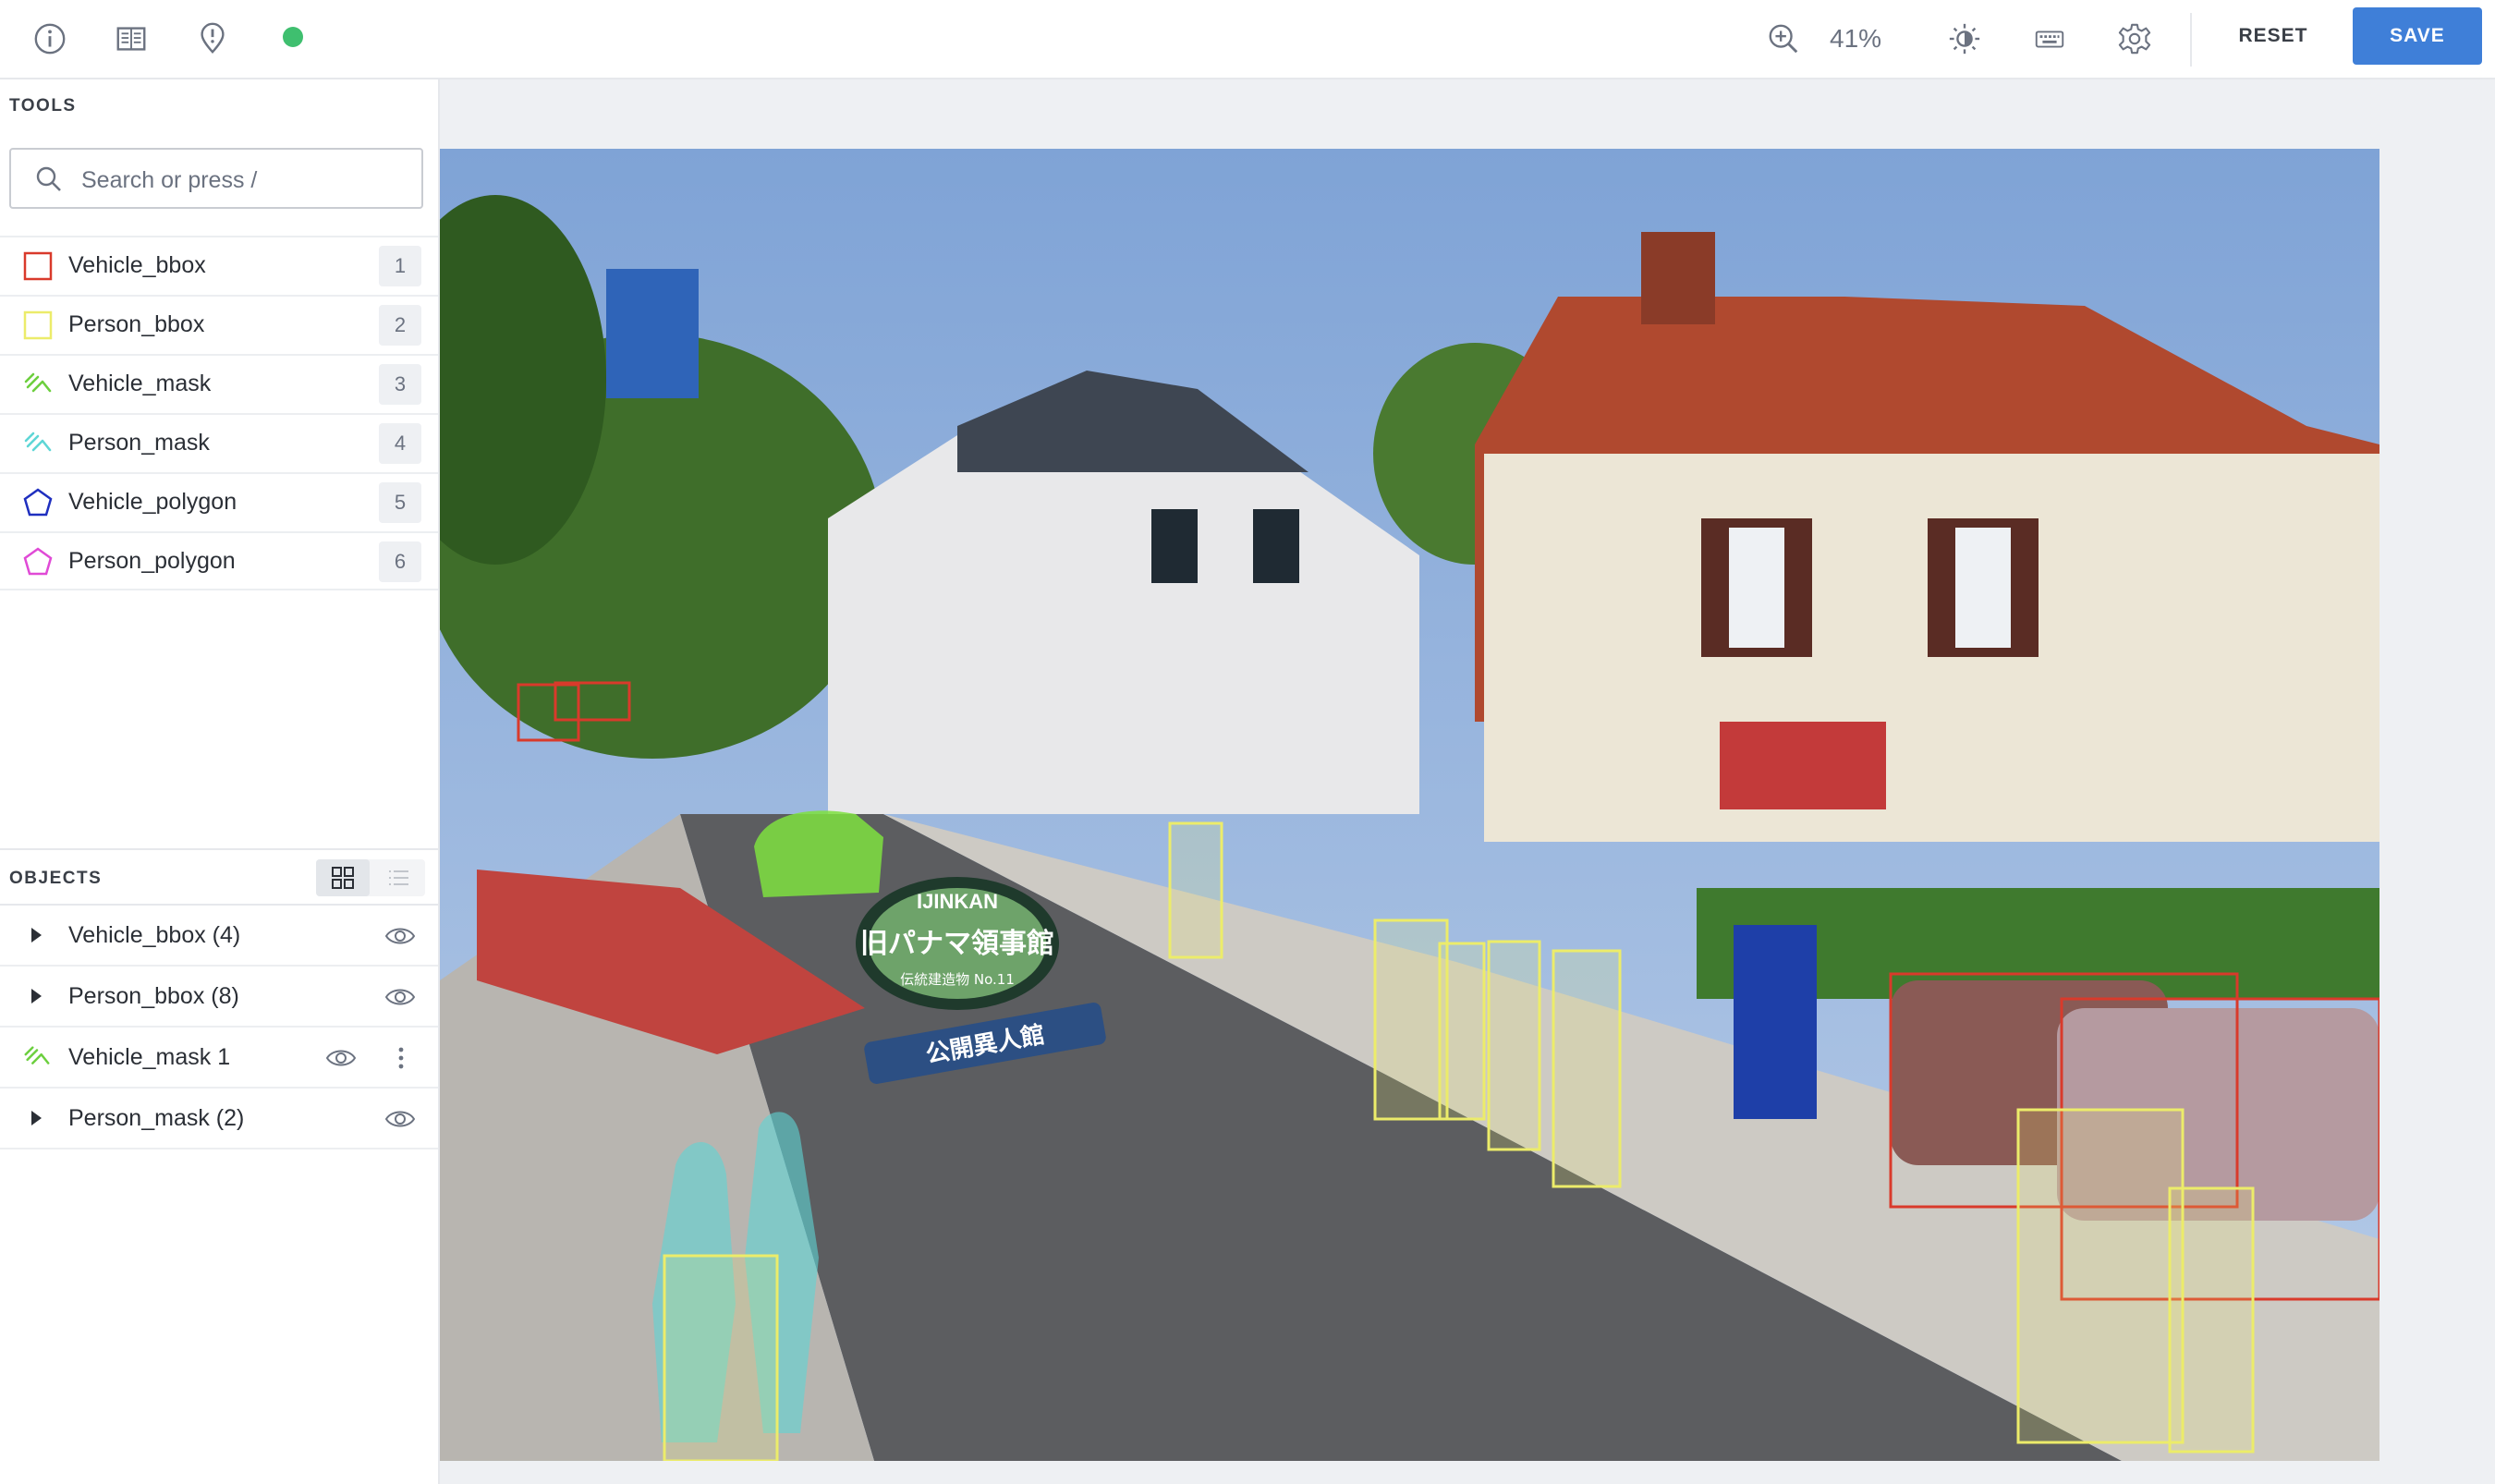 This screenshot has height=1484, width=2495. What do you see at coordinates (2049, 39) in the screenshot?
I see `keyboard-icon` at bounding box center [2049, 39].